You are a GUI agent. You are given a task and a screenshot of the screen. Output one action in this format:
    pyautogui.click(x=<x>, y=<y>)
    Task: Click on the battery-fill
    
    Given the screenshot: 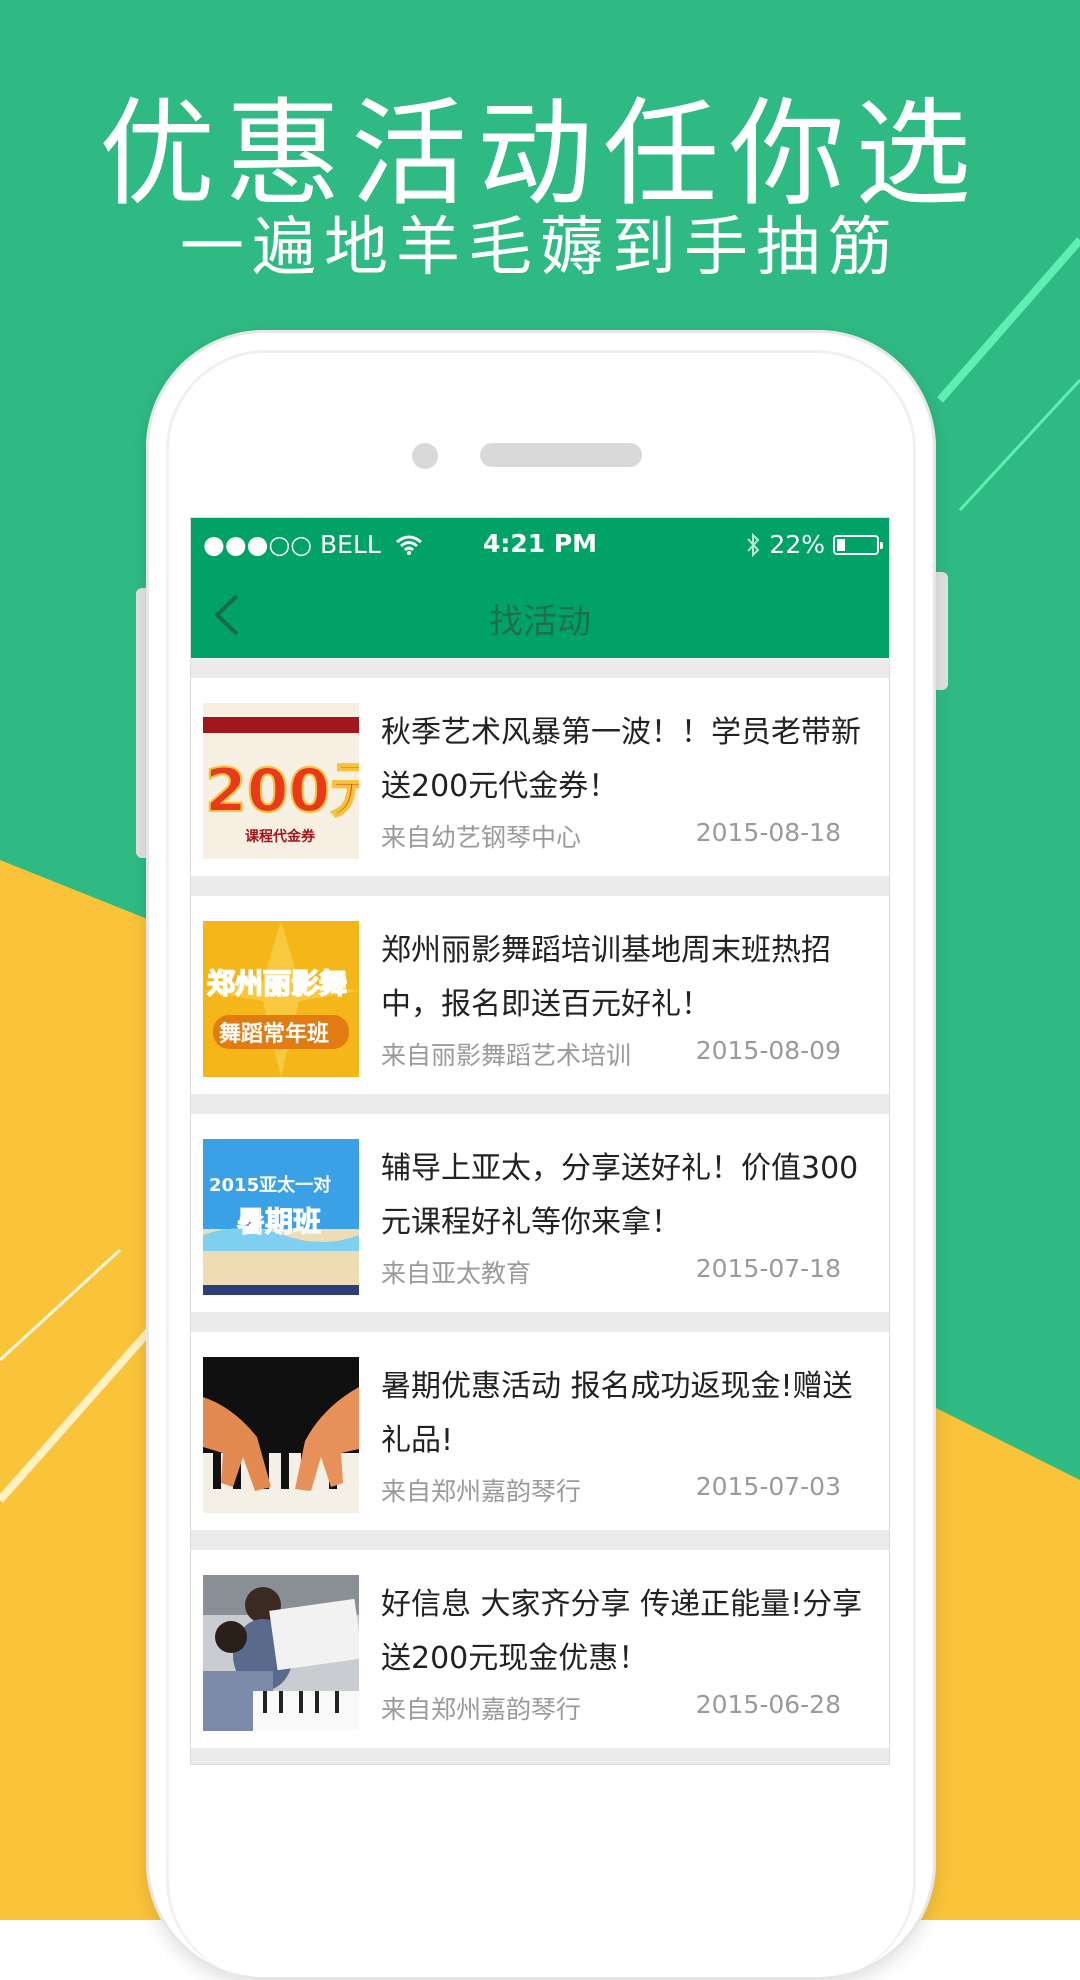 What is the action you would take?
    pyautogui.click(x=841, y=544)
    